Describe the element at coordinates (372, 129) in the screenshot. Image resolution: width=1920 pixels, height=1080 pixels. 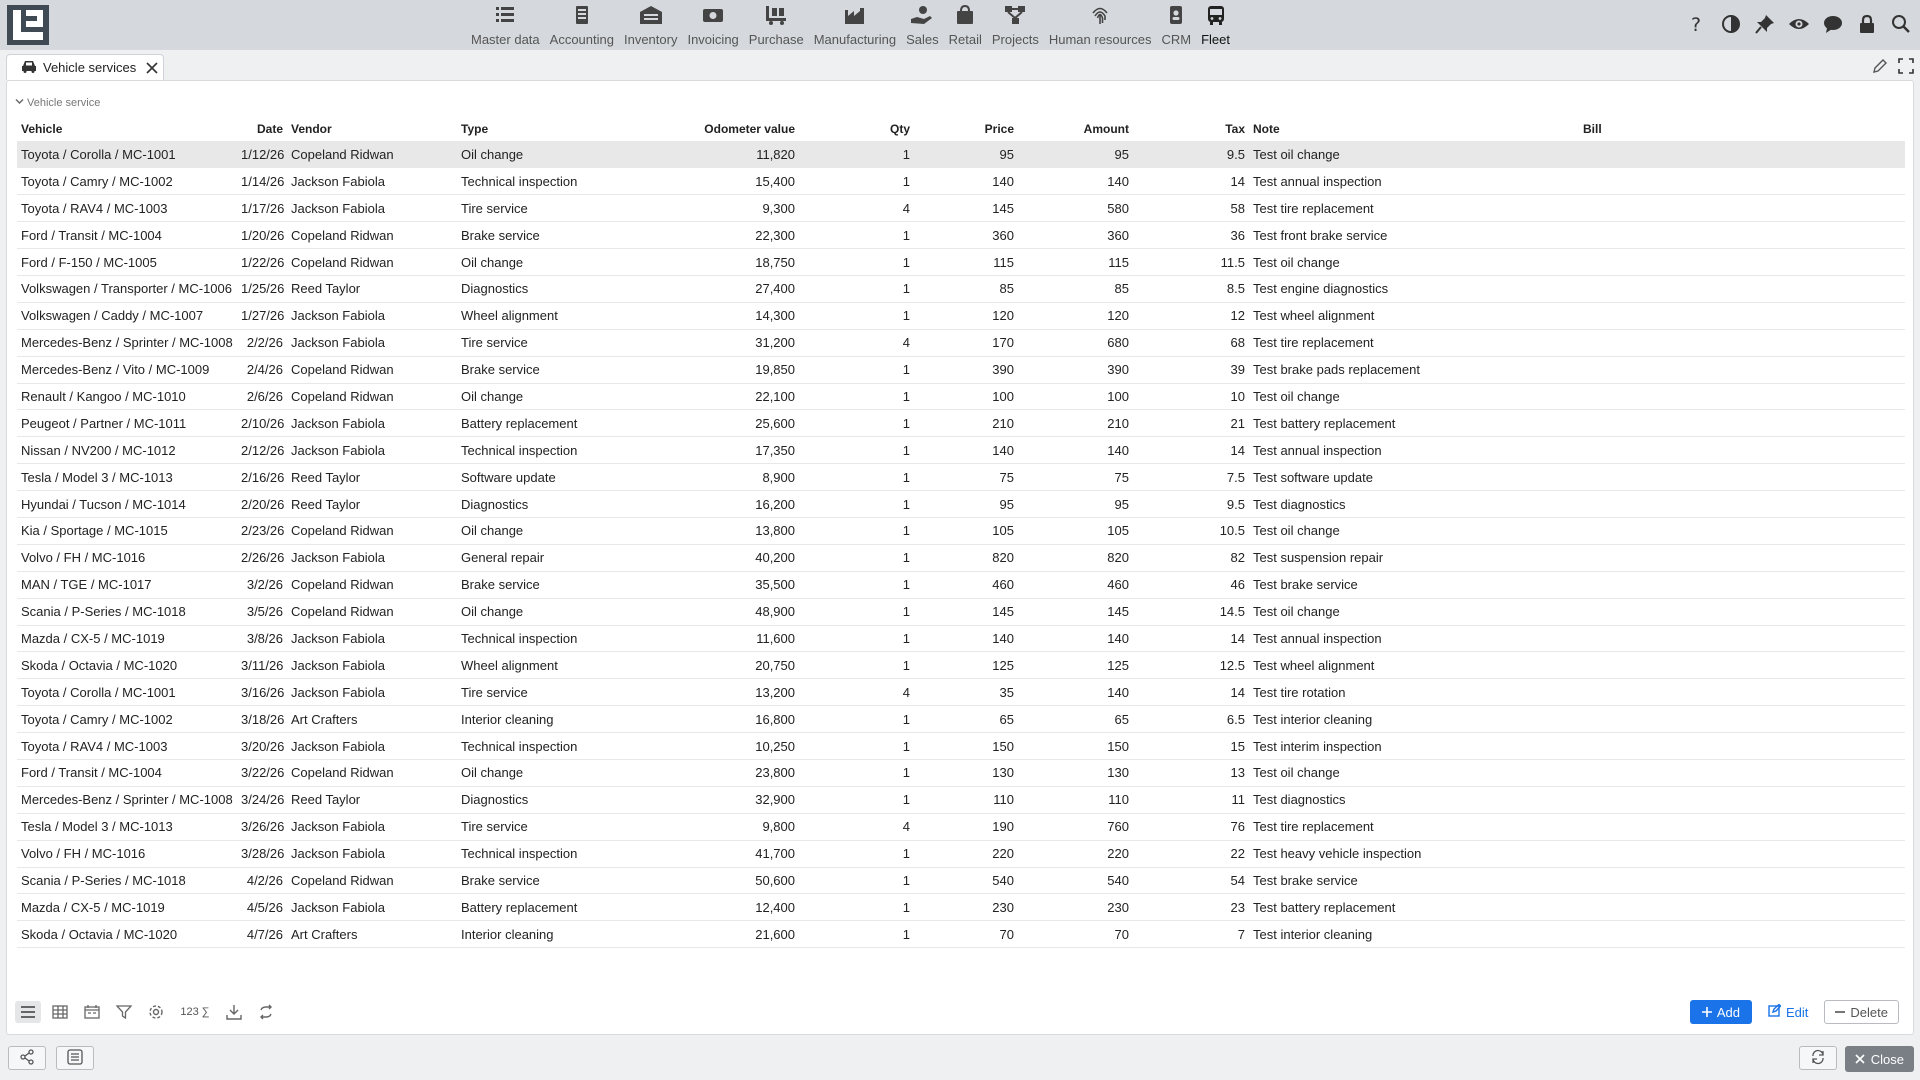
I see `column-header-vendor: Vendor` at that location.